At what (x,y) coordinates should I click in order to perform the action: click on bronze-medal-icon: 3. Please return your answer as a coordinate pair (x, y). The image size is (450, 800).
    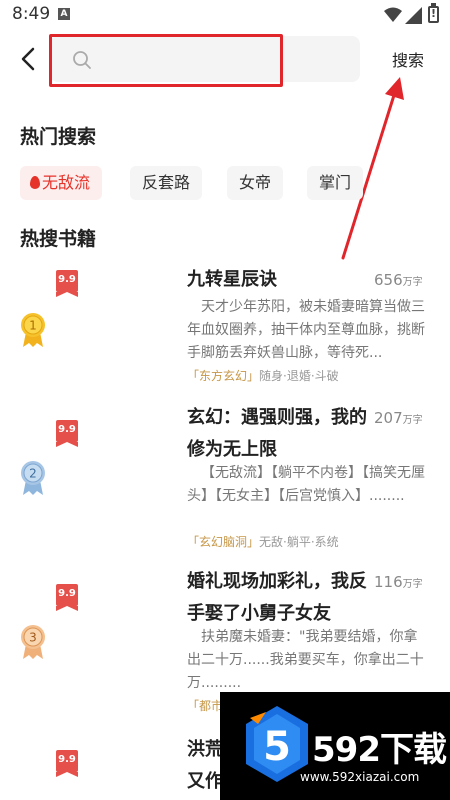
    Looking at the image, I should click on (33, 642).